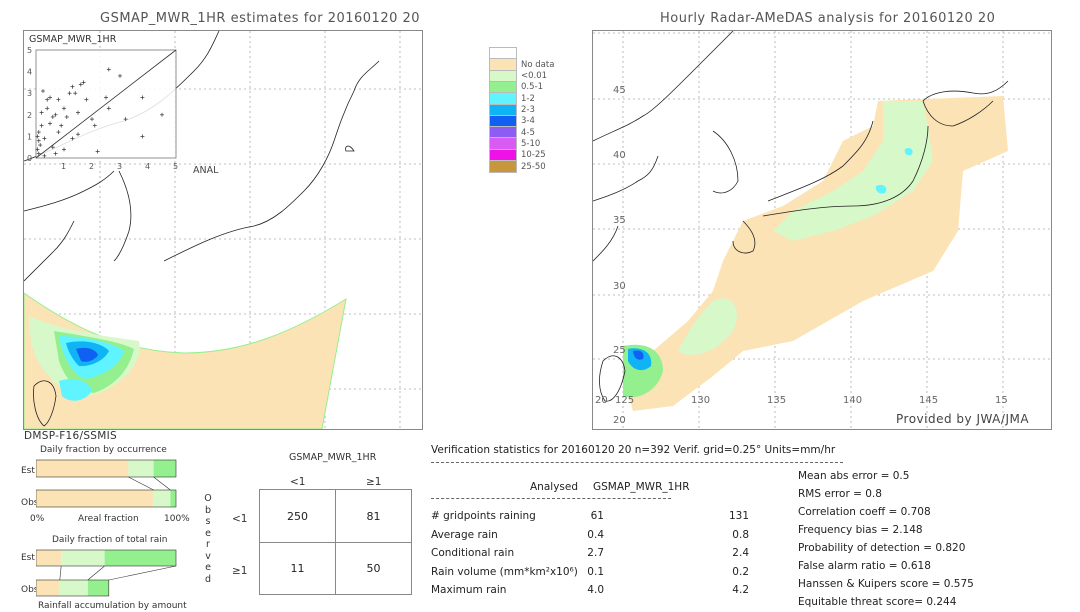  I want to click on column-analysed: Analysed, so click(554, 487).